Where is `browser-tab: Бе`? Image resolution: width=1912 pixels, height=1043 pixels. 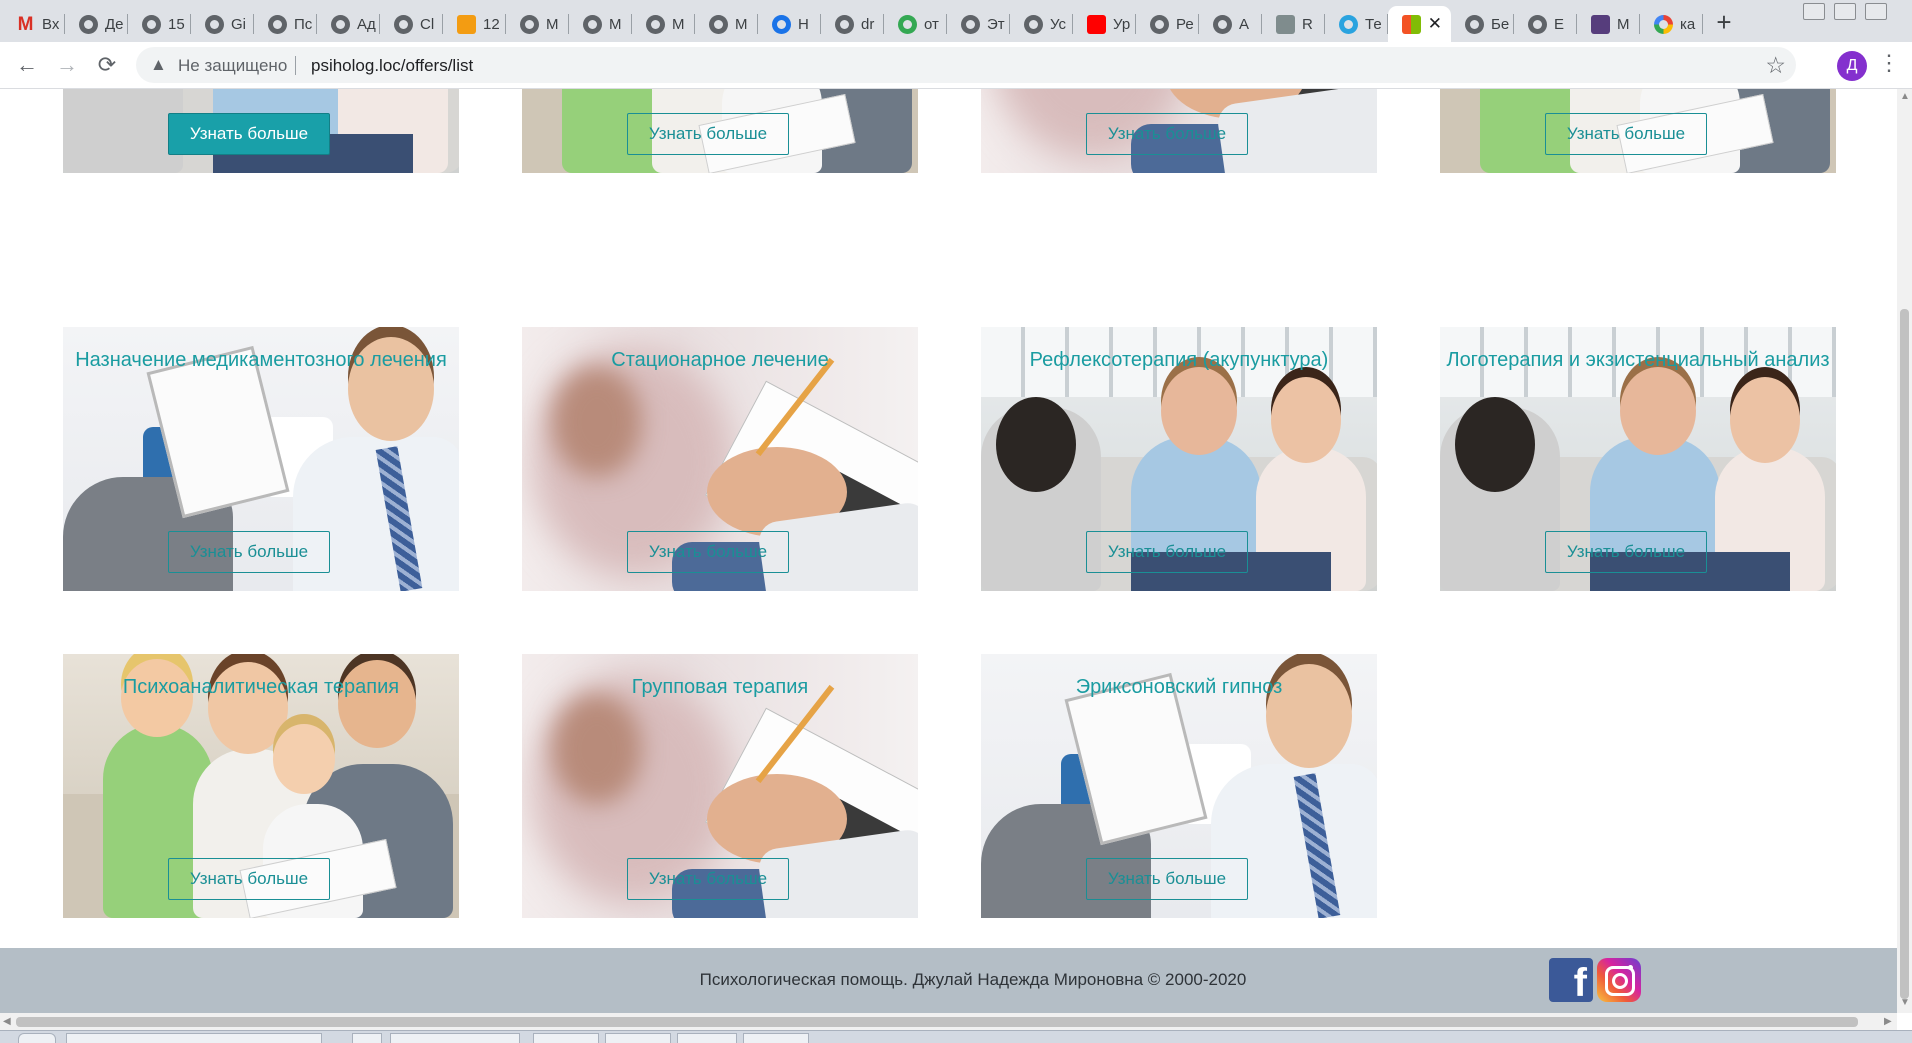 browser-tab: Бе is located at coordinates (1482, 24).